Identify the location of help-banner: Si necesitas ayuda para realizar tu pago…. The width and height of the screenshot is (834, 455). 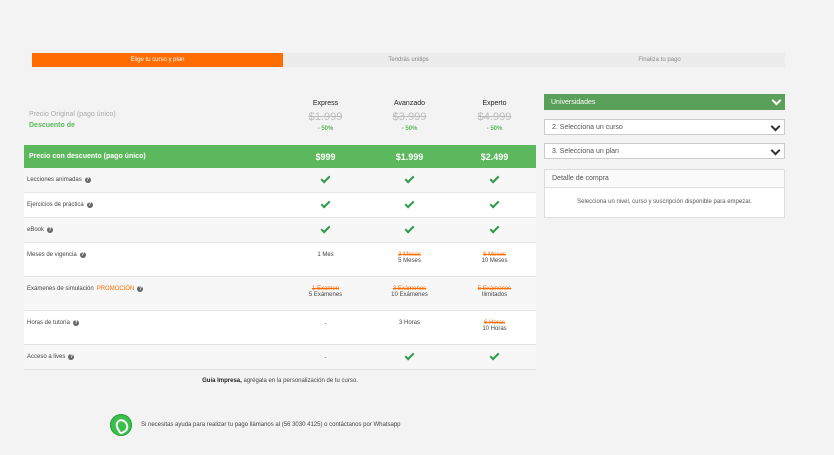
(255, 425).